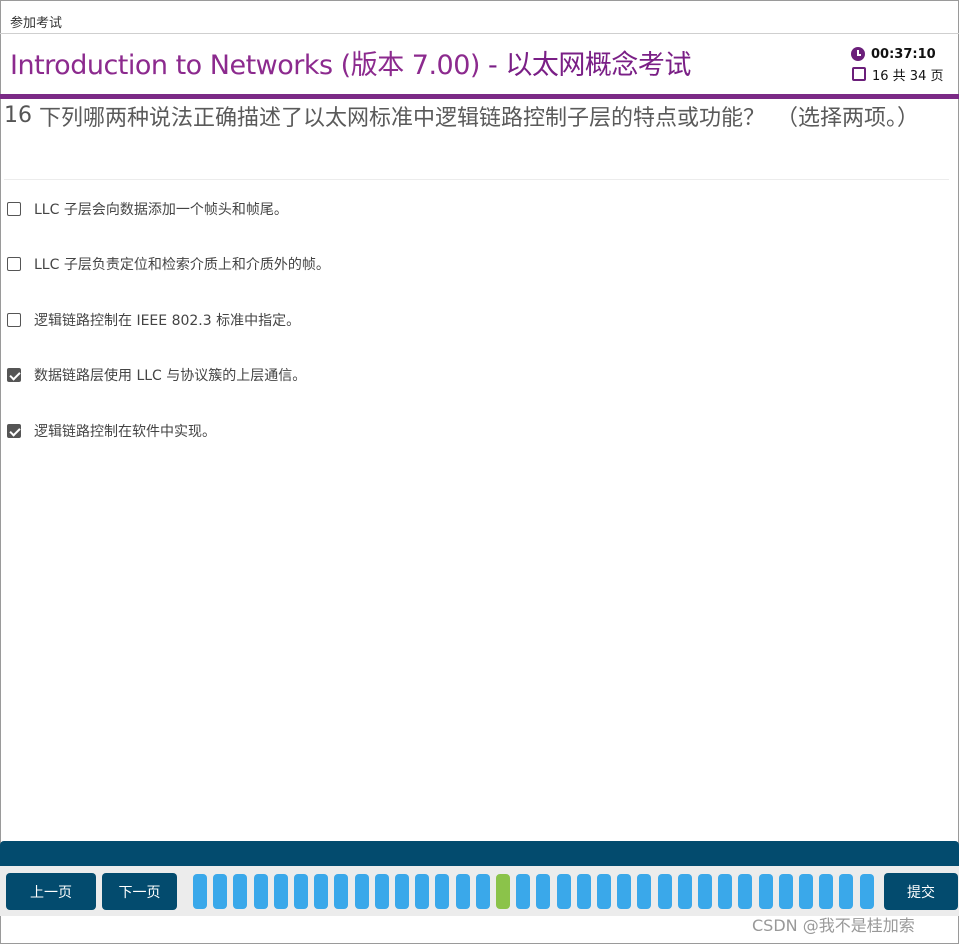 The height and width of the screenshot is (944, 959). Describe the element at coordinates (170, 376) in the screenshot. I see `option-label: 数据链路层使用 LLC 与协议簇的上层通信。` at that location.